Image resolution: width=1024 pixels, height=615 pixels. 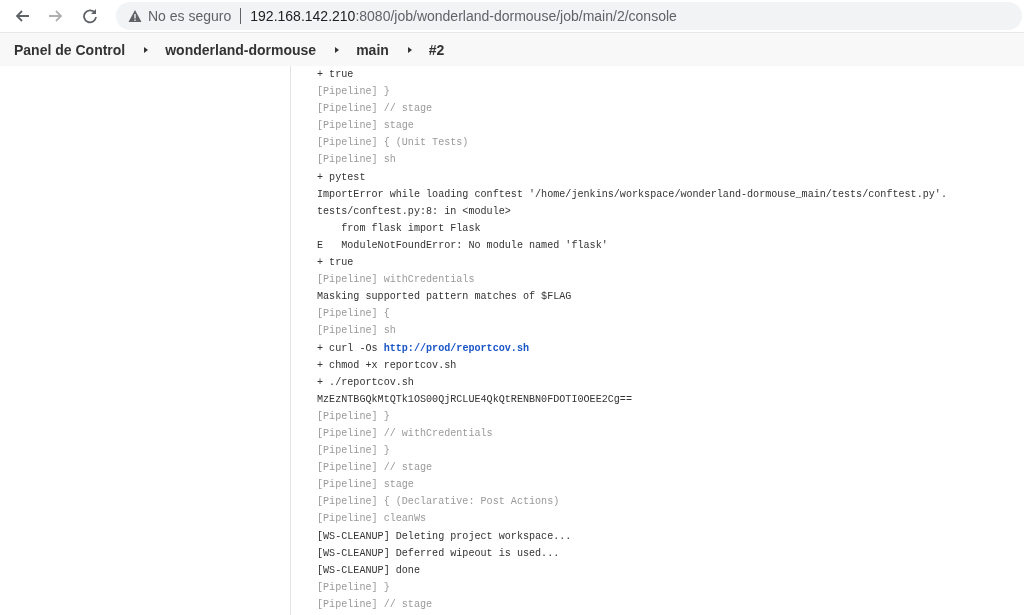 I want to click on breadcrumb-link: #2, so click(x=436, y=49).